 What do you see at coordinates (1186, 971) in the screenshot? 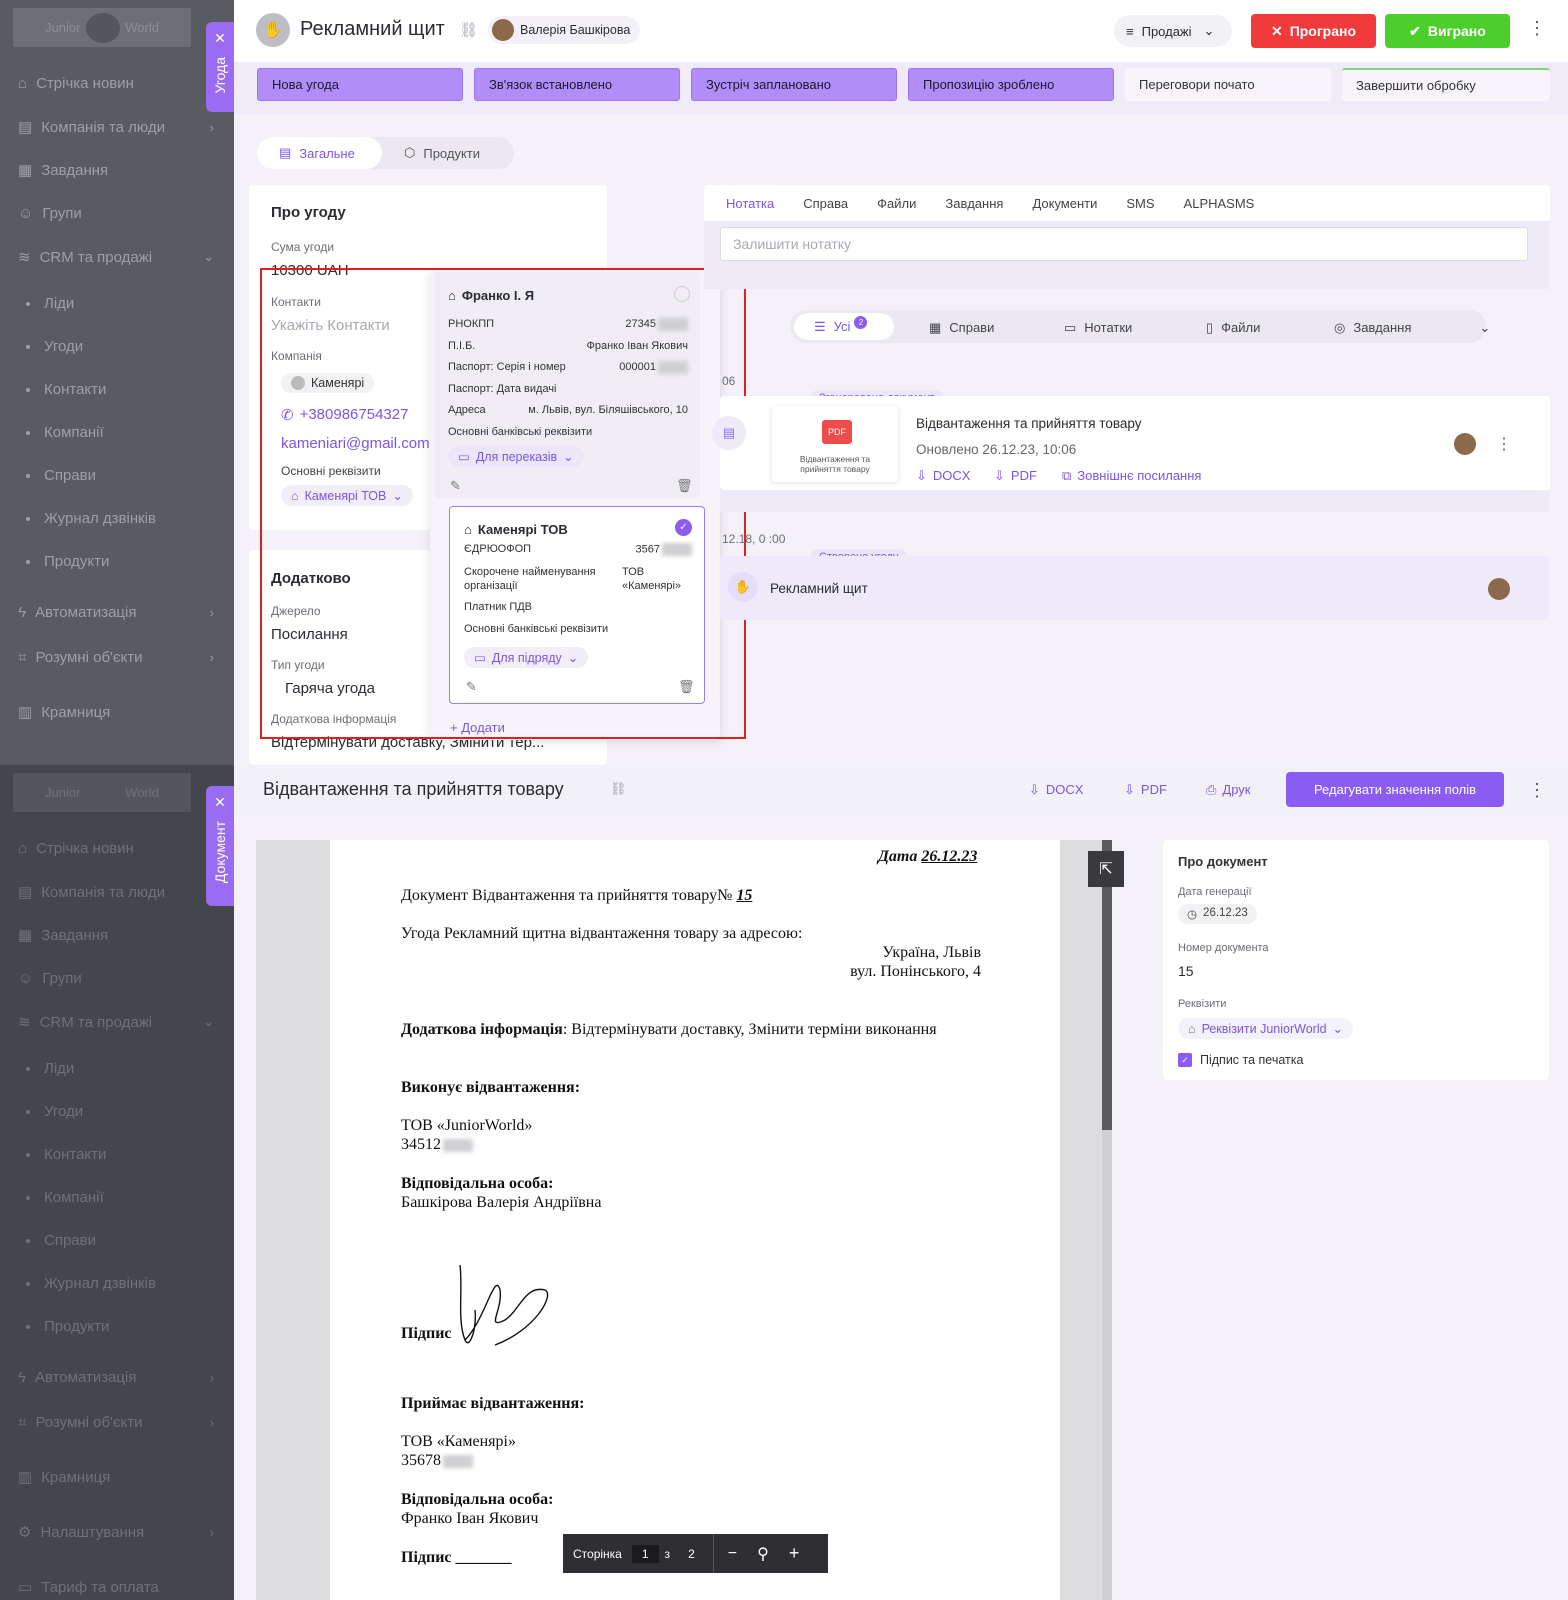
I see `doc-number-value: 15` at bounding box center [1186, 971].